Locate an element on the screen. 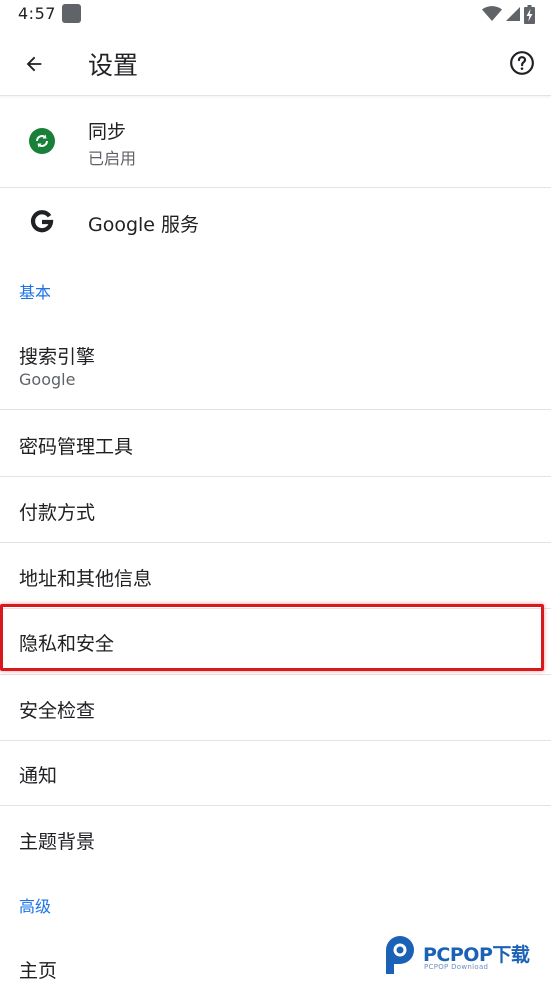 This screenshot has width=551, height=982. theme-title: 主题背景 is located at coordinates (57, 842).